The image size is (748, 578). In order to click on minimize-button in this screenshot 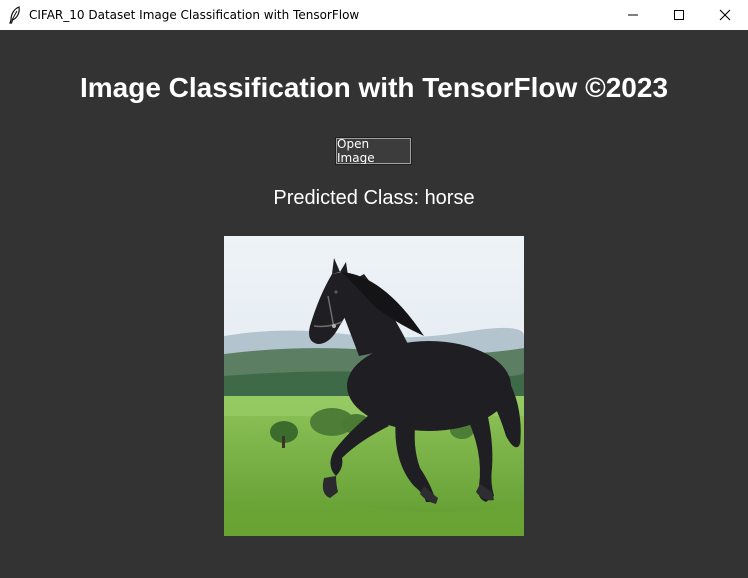, I will do `click(633, 15)`.